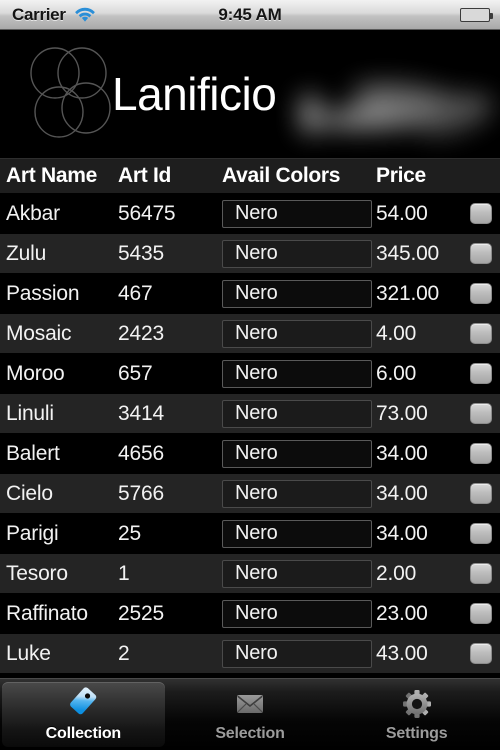 The image size is (500, 750). I want to click on table-row: Zulu 5435 Nero 345.00, so click(250, 254).